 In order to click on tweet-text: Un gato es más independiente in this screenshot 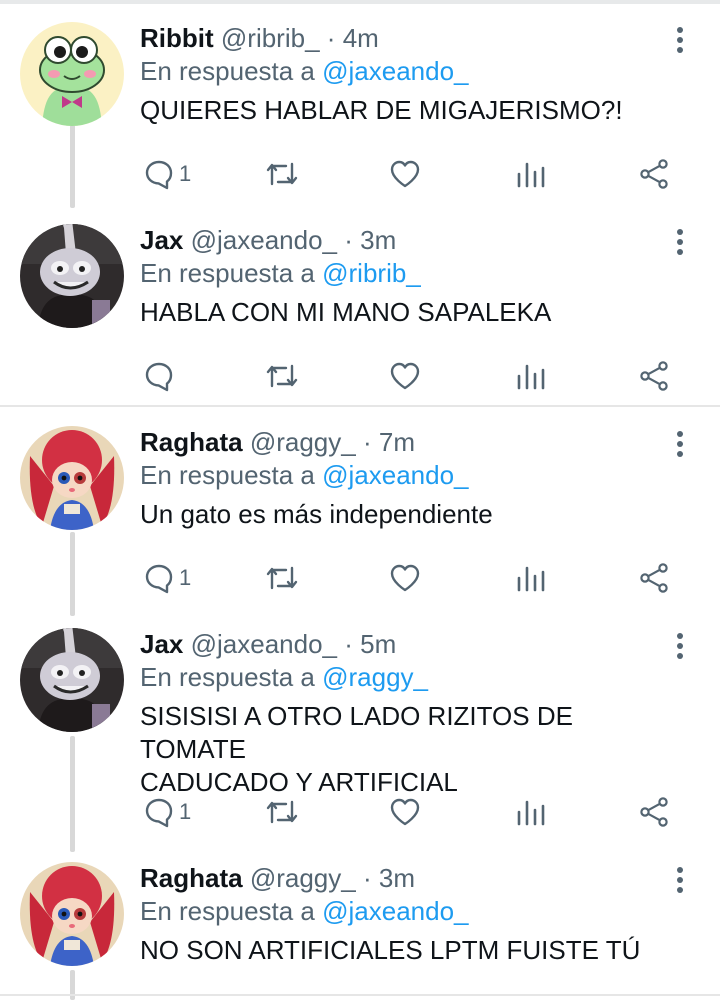, I will do `click(316, 514)`.